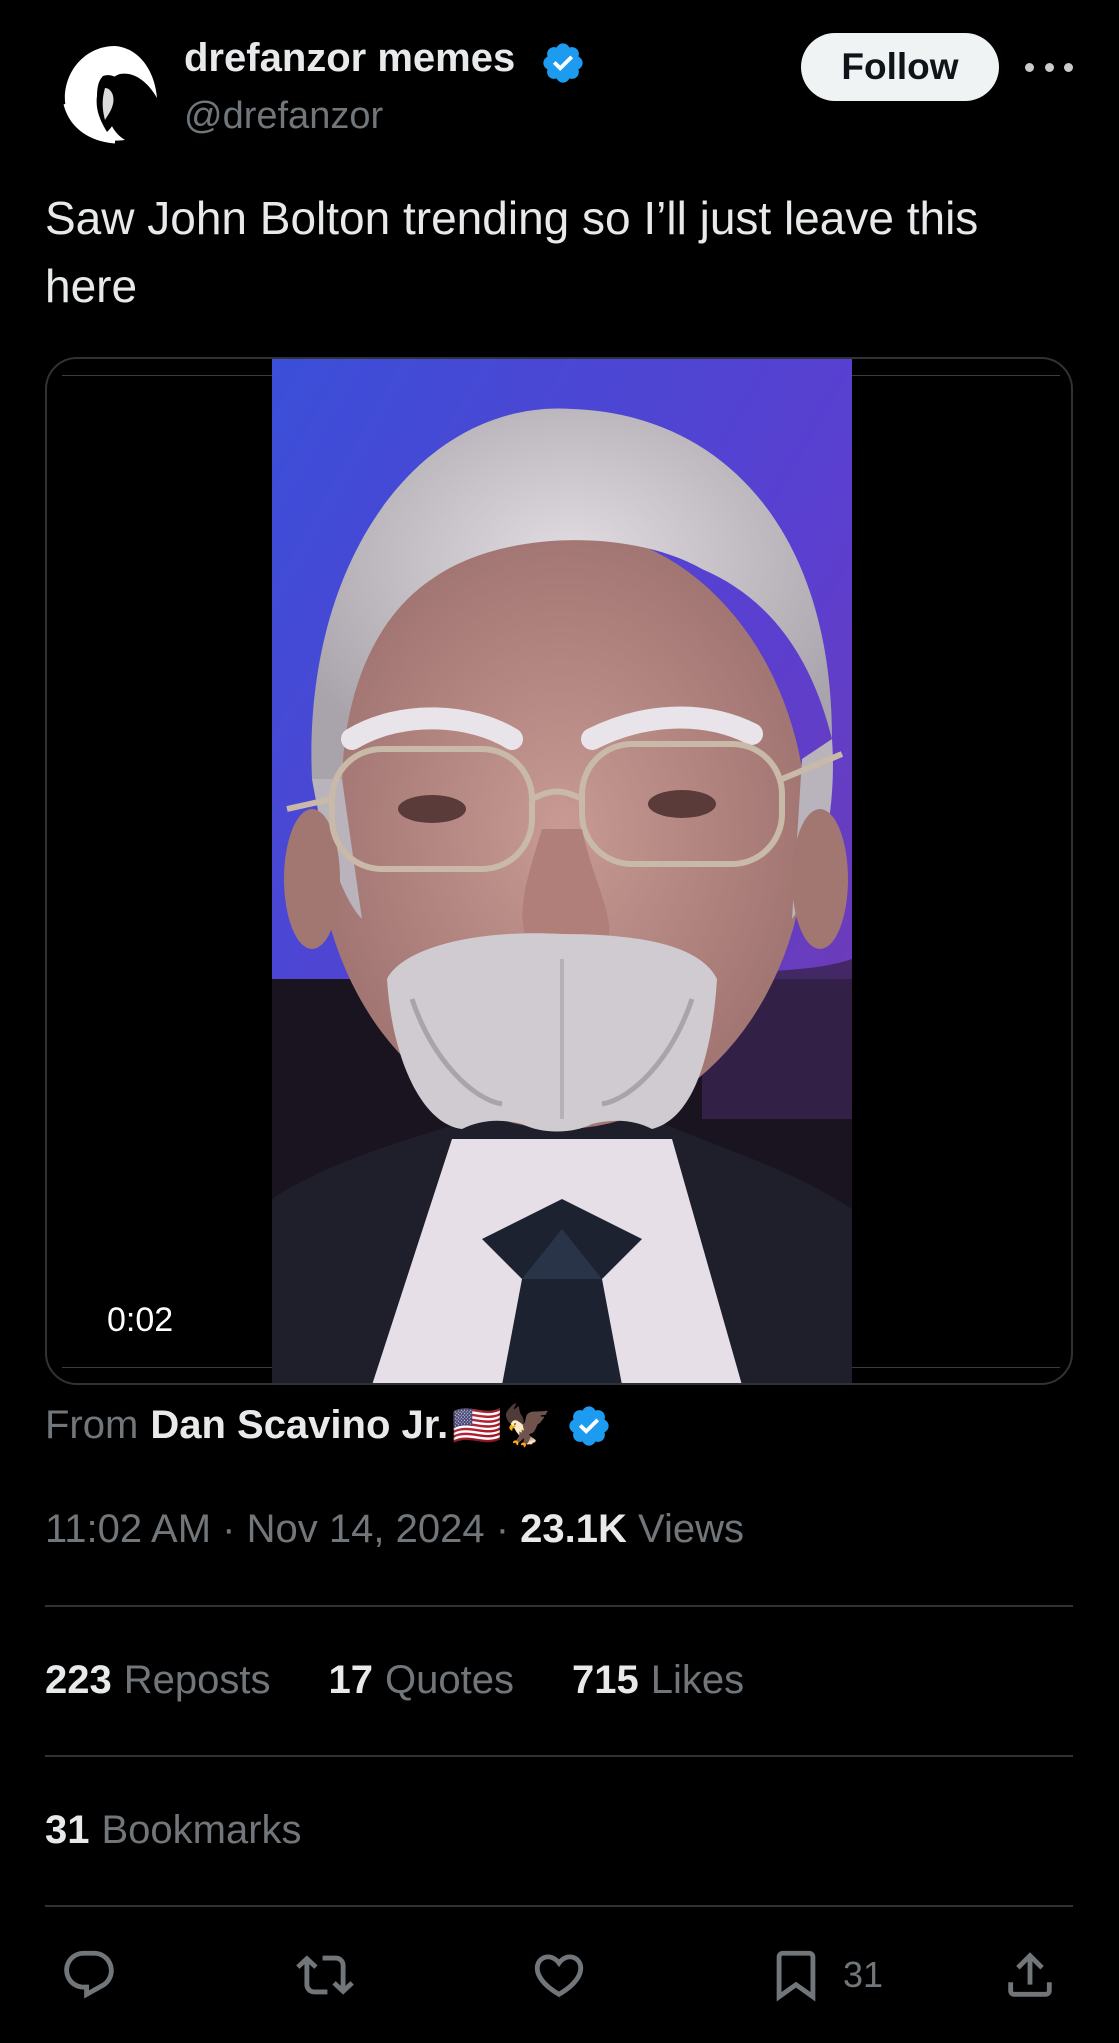 The width and height of the screenshot is (1119, 2043). I want to click on avatar-silhouette-icon, so click(102, 89).